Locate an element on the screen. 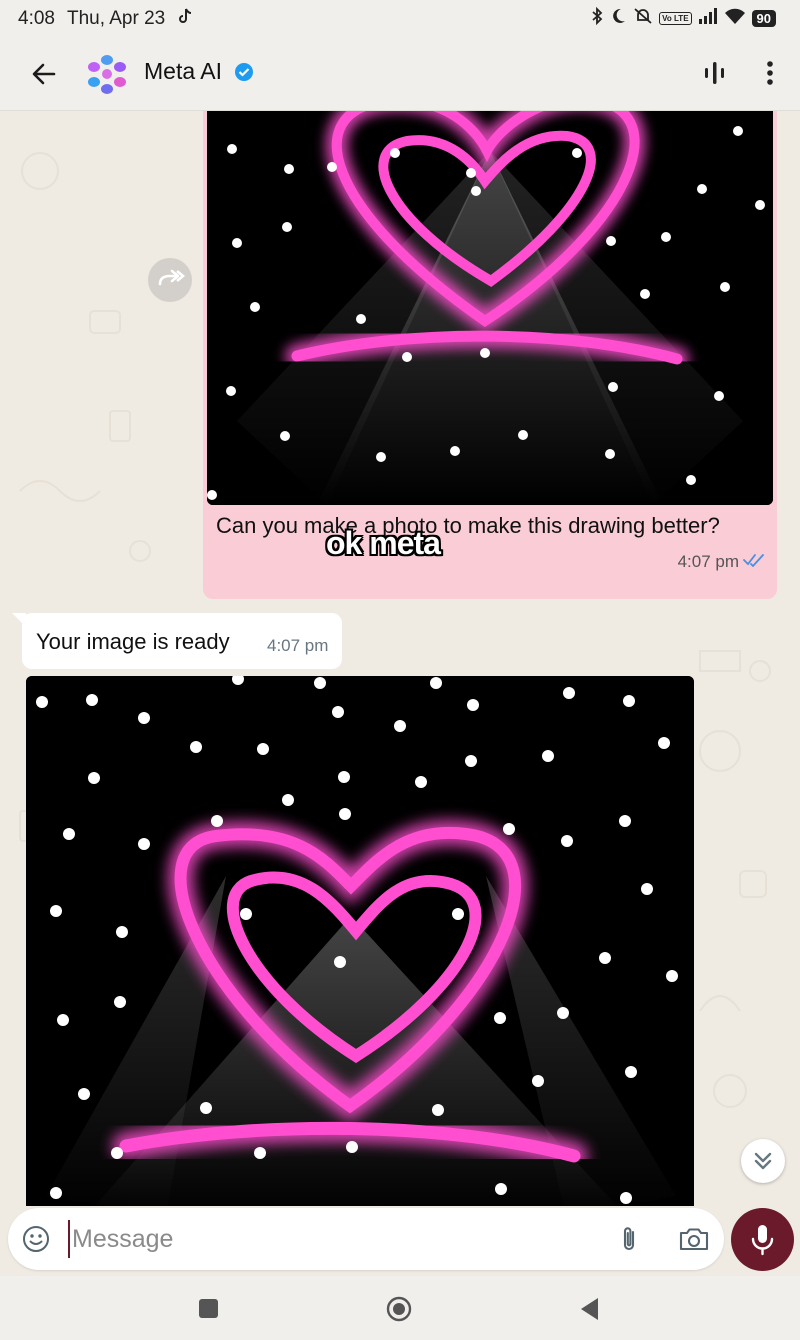 The width and height of the screenshot is (800, 1340). mute-icon is located at coordinates (643, 18).